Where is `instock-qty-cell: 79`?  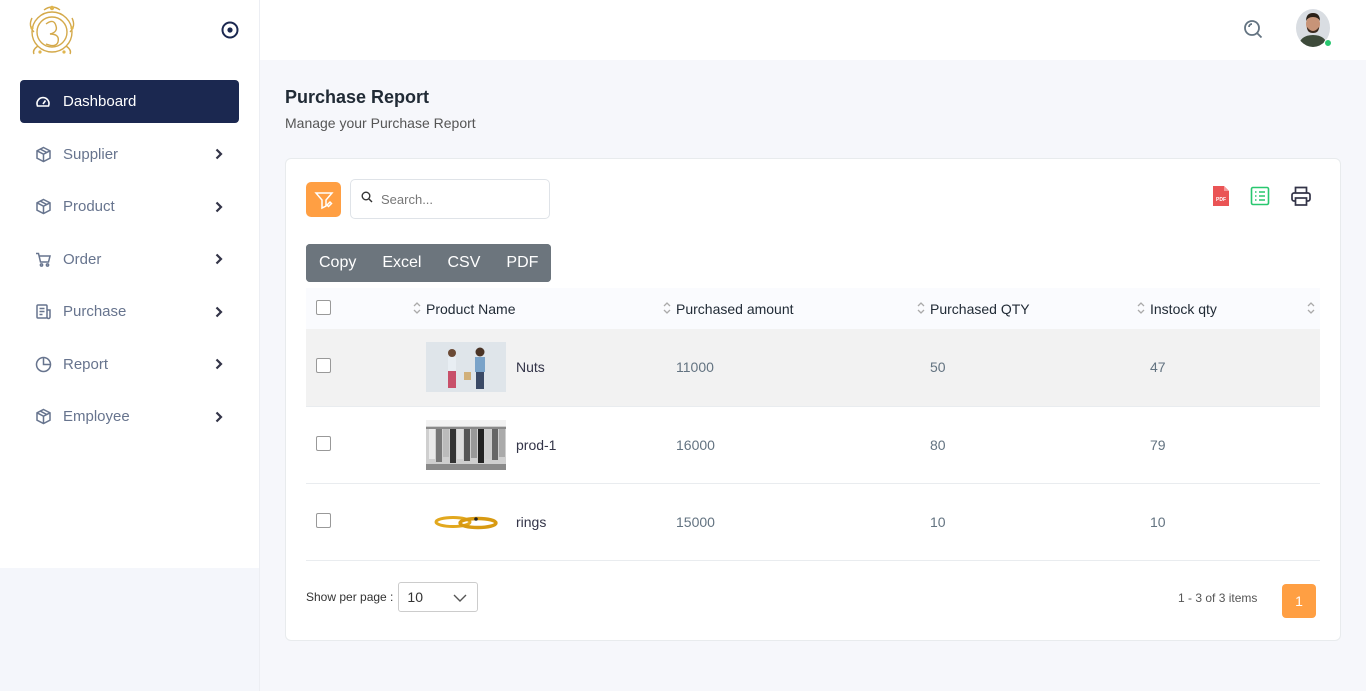
instock-qty-cell: 79 is located at coordinates (1158, 444).